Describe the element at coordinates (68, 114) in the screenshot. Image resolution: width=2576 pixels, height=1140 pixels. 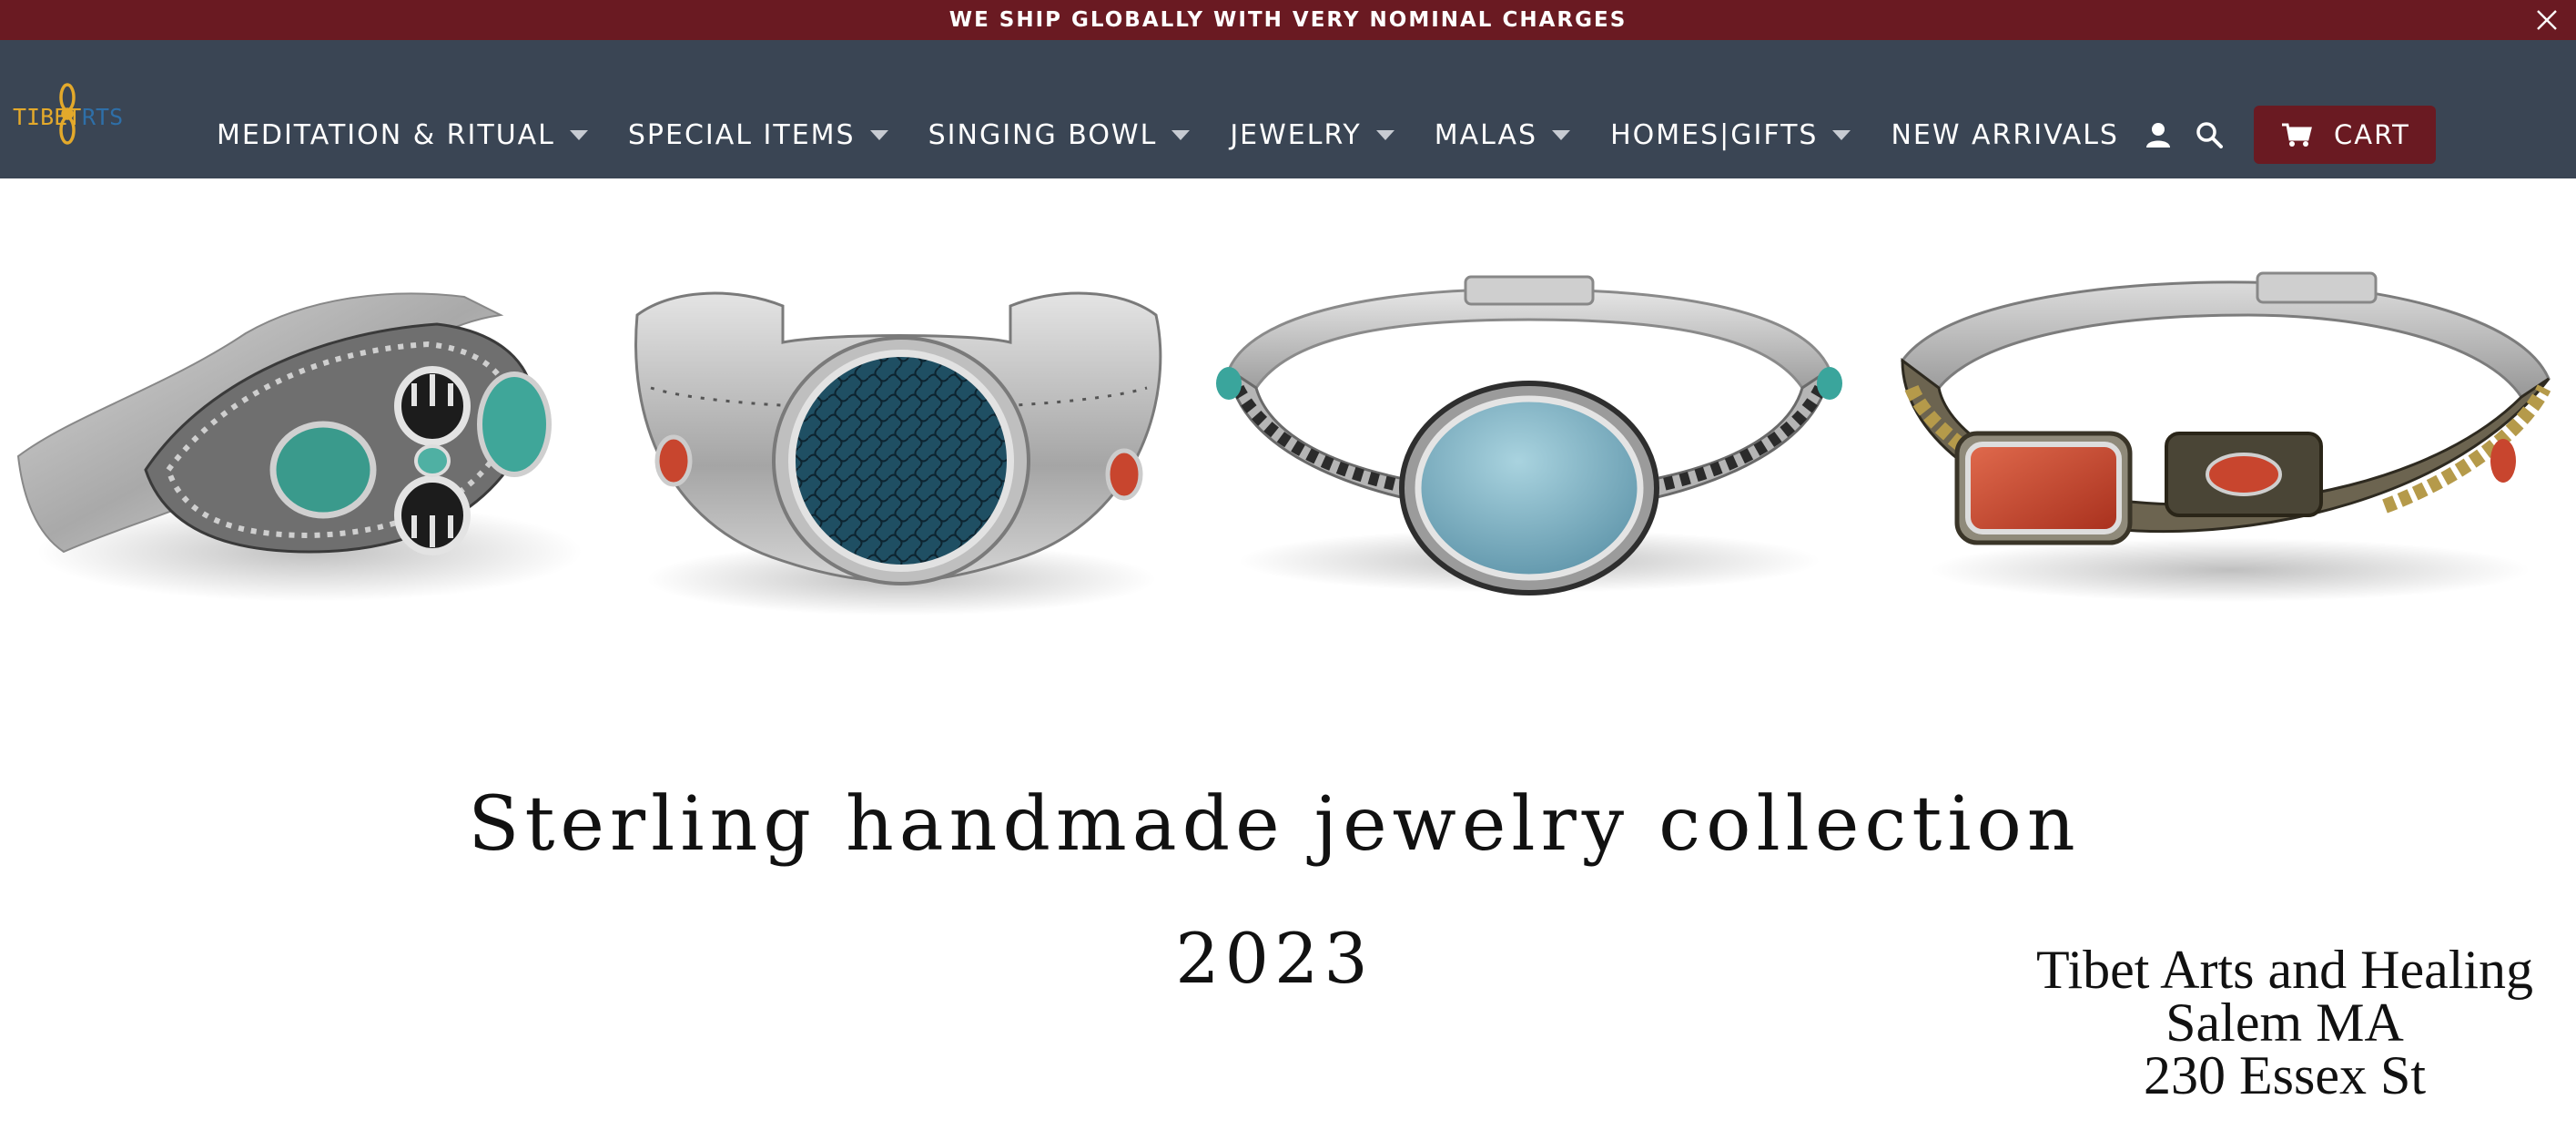
I see `vajra-logo-icon: TIBET RTS` at that location.